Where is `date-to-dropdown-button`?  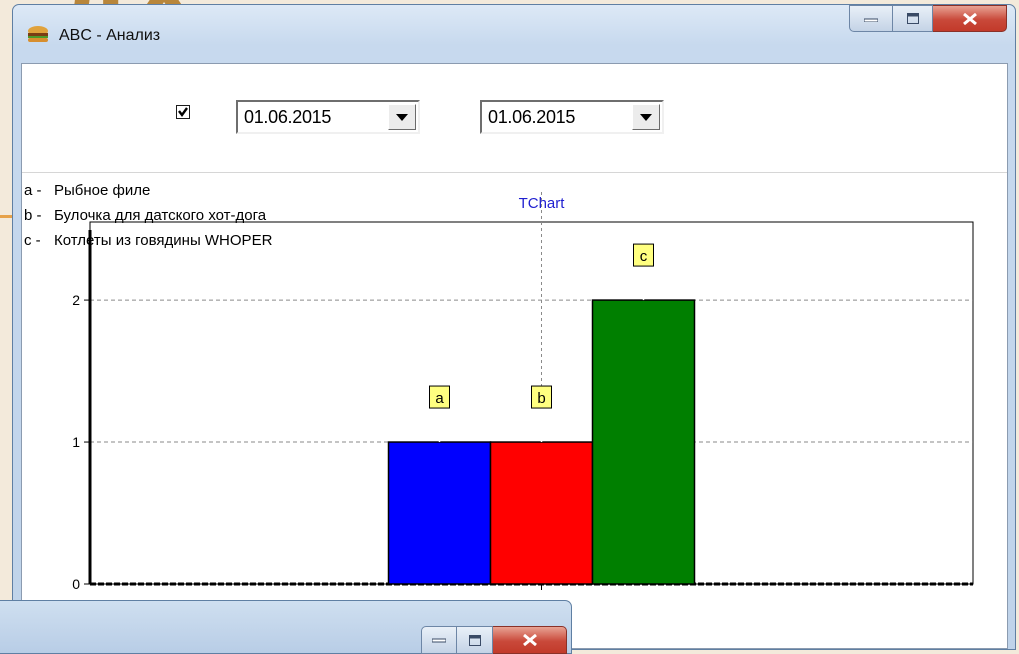
date-to-dropdown-button is located at coordinates (646, 117).